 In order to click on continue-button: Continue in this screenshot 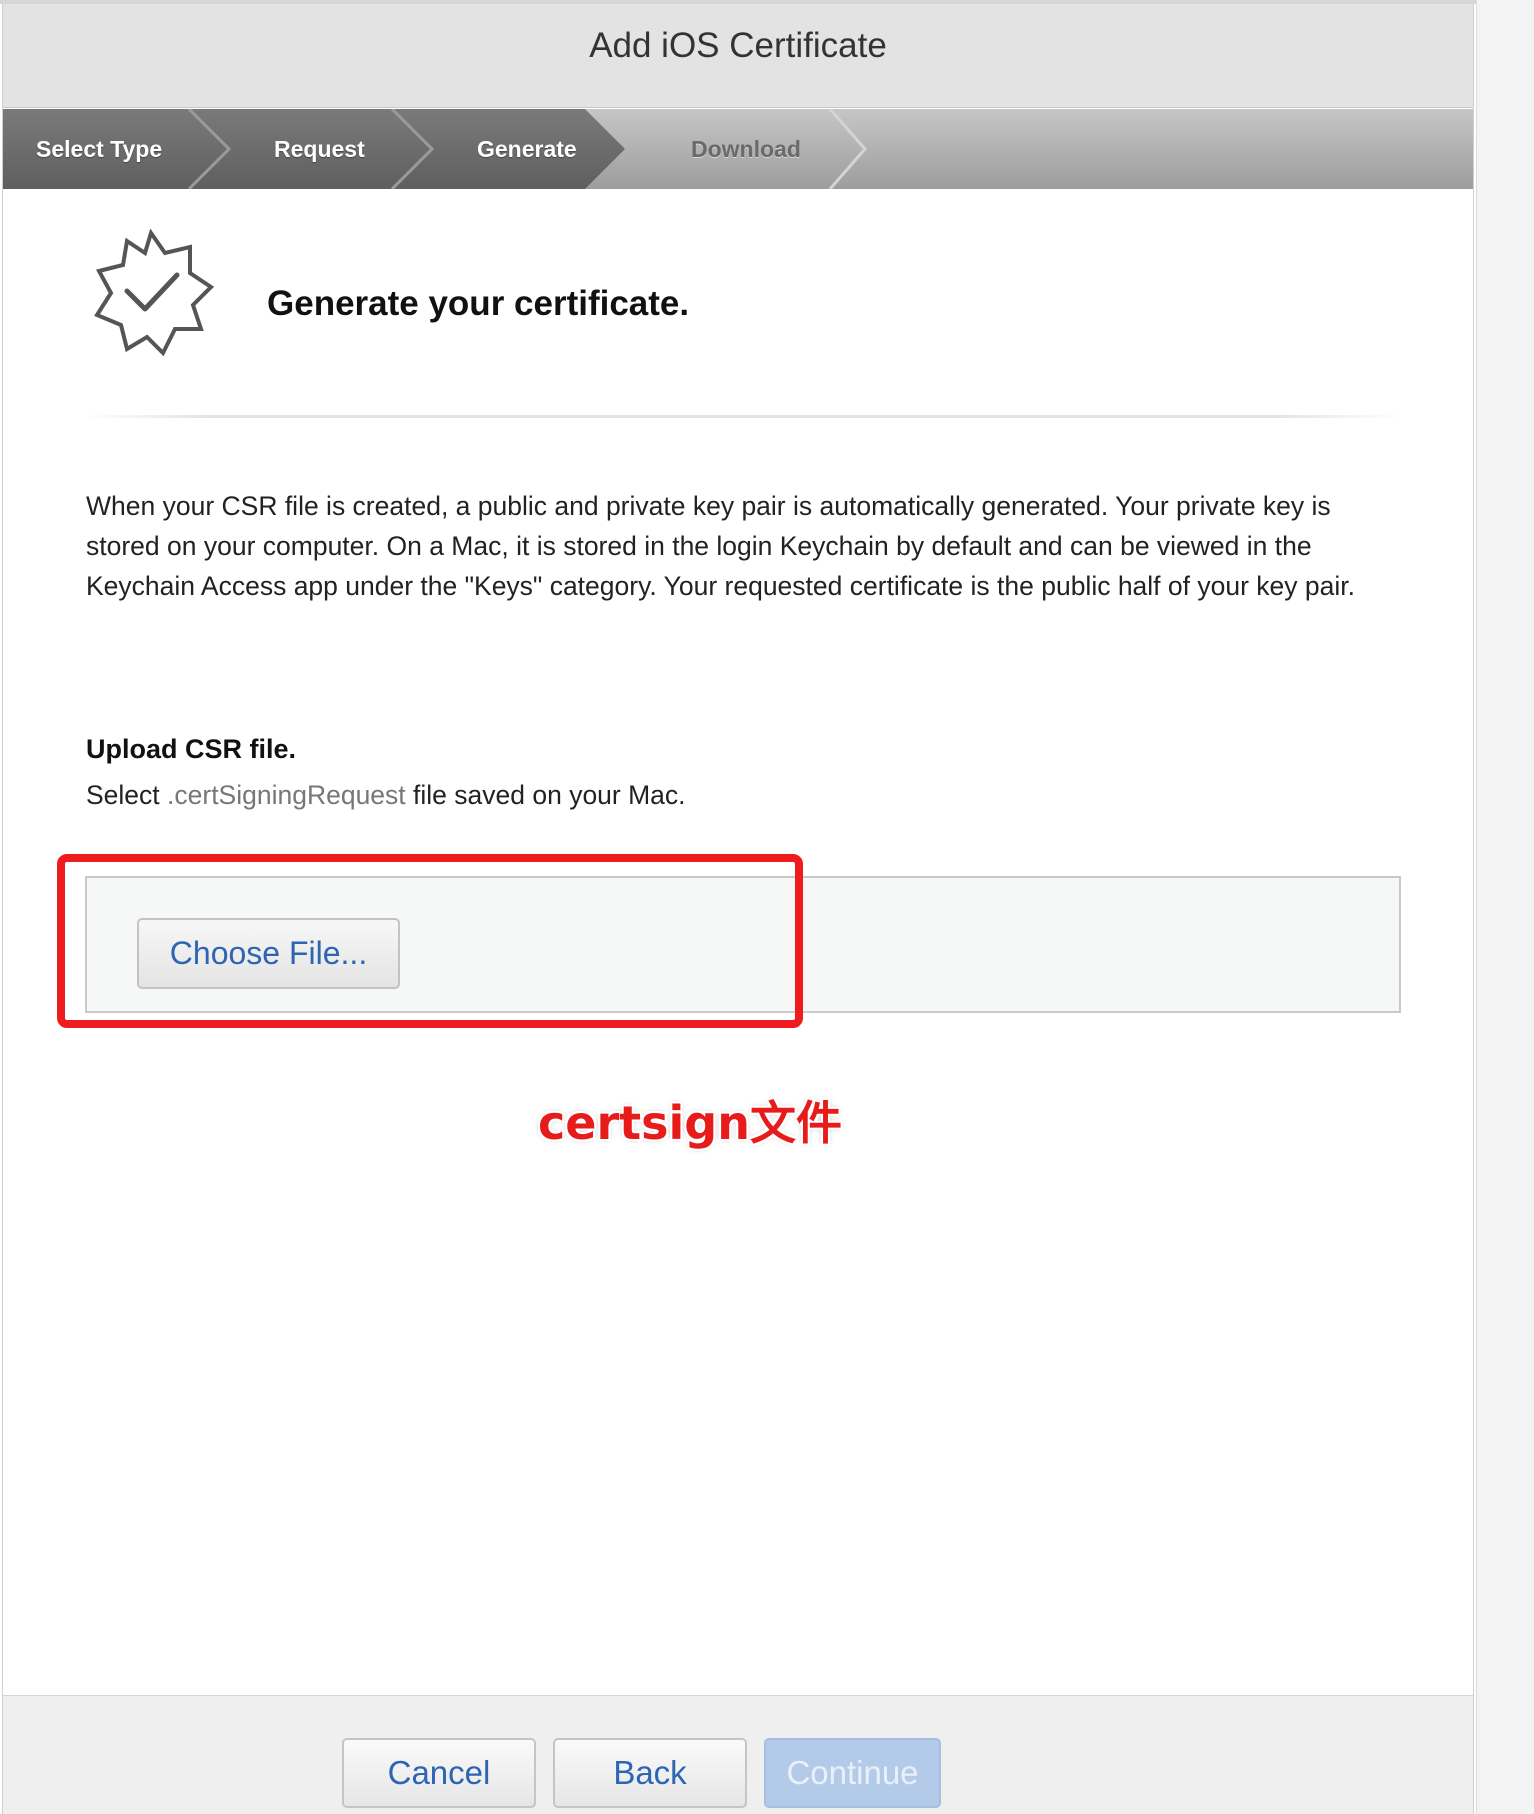, I will do `click(852, 1773)`.